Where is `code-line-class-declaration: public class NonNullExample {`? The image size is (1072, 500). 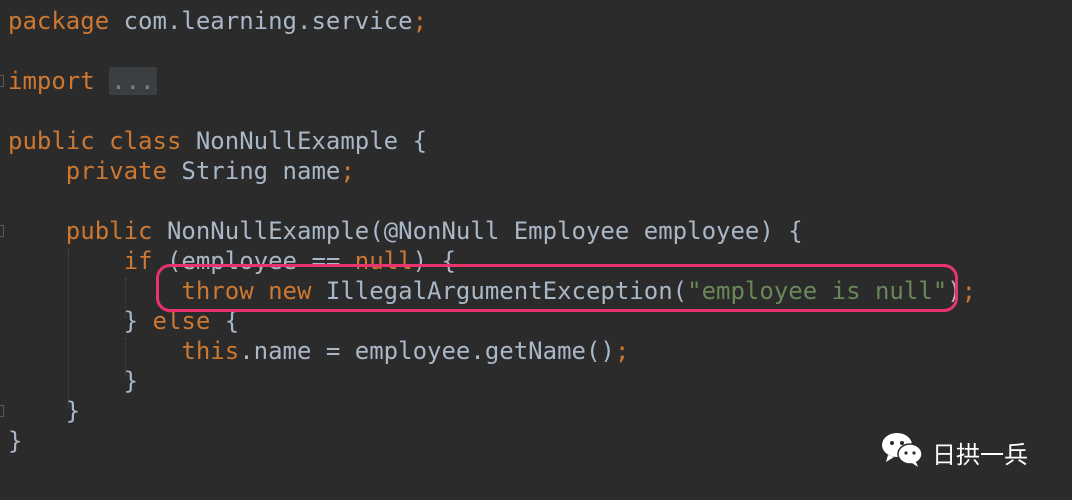 code-line-class-declaration: public class NonNullExample { is located at coordinates (217, 141).